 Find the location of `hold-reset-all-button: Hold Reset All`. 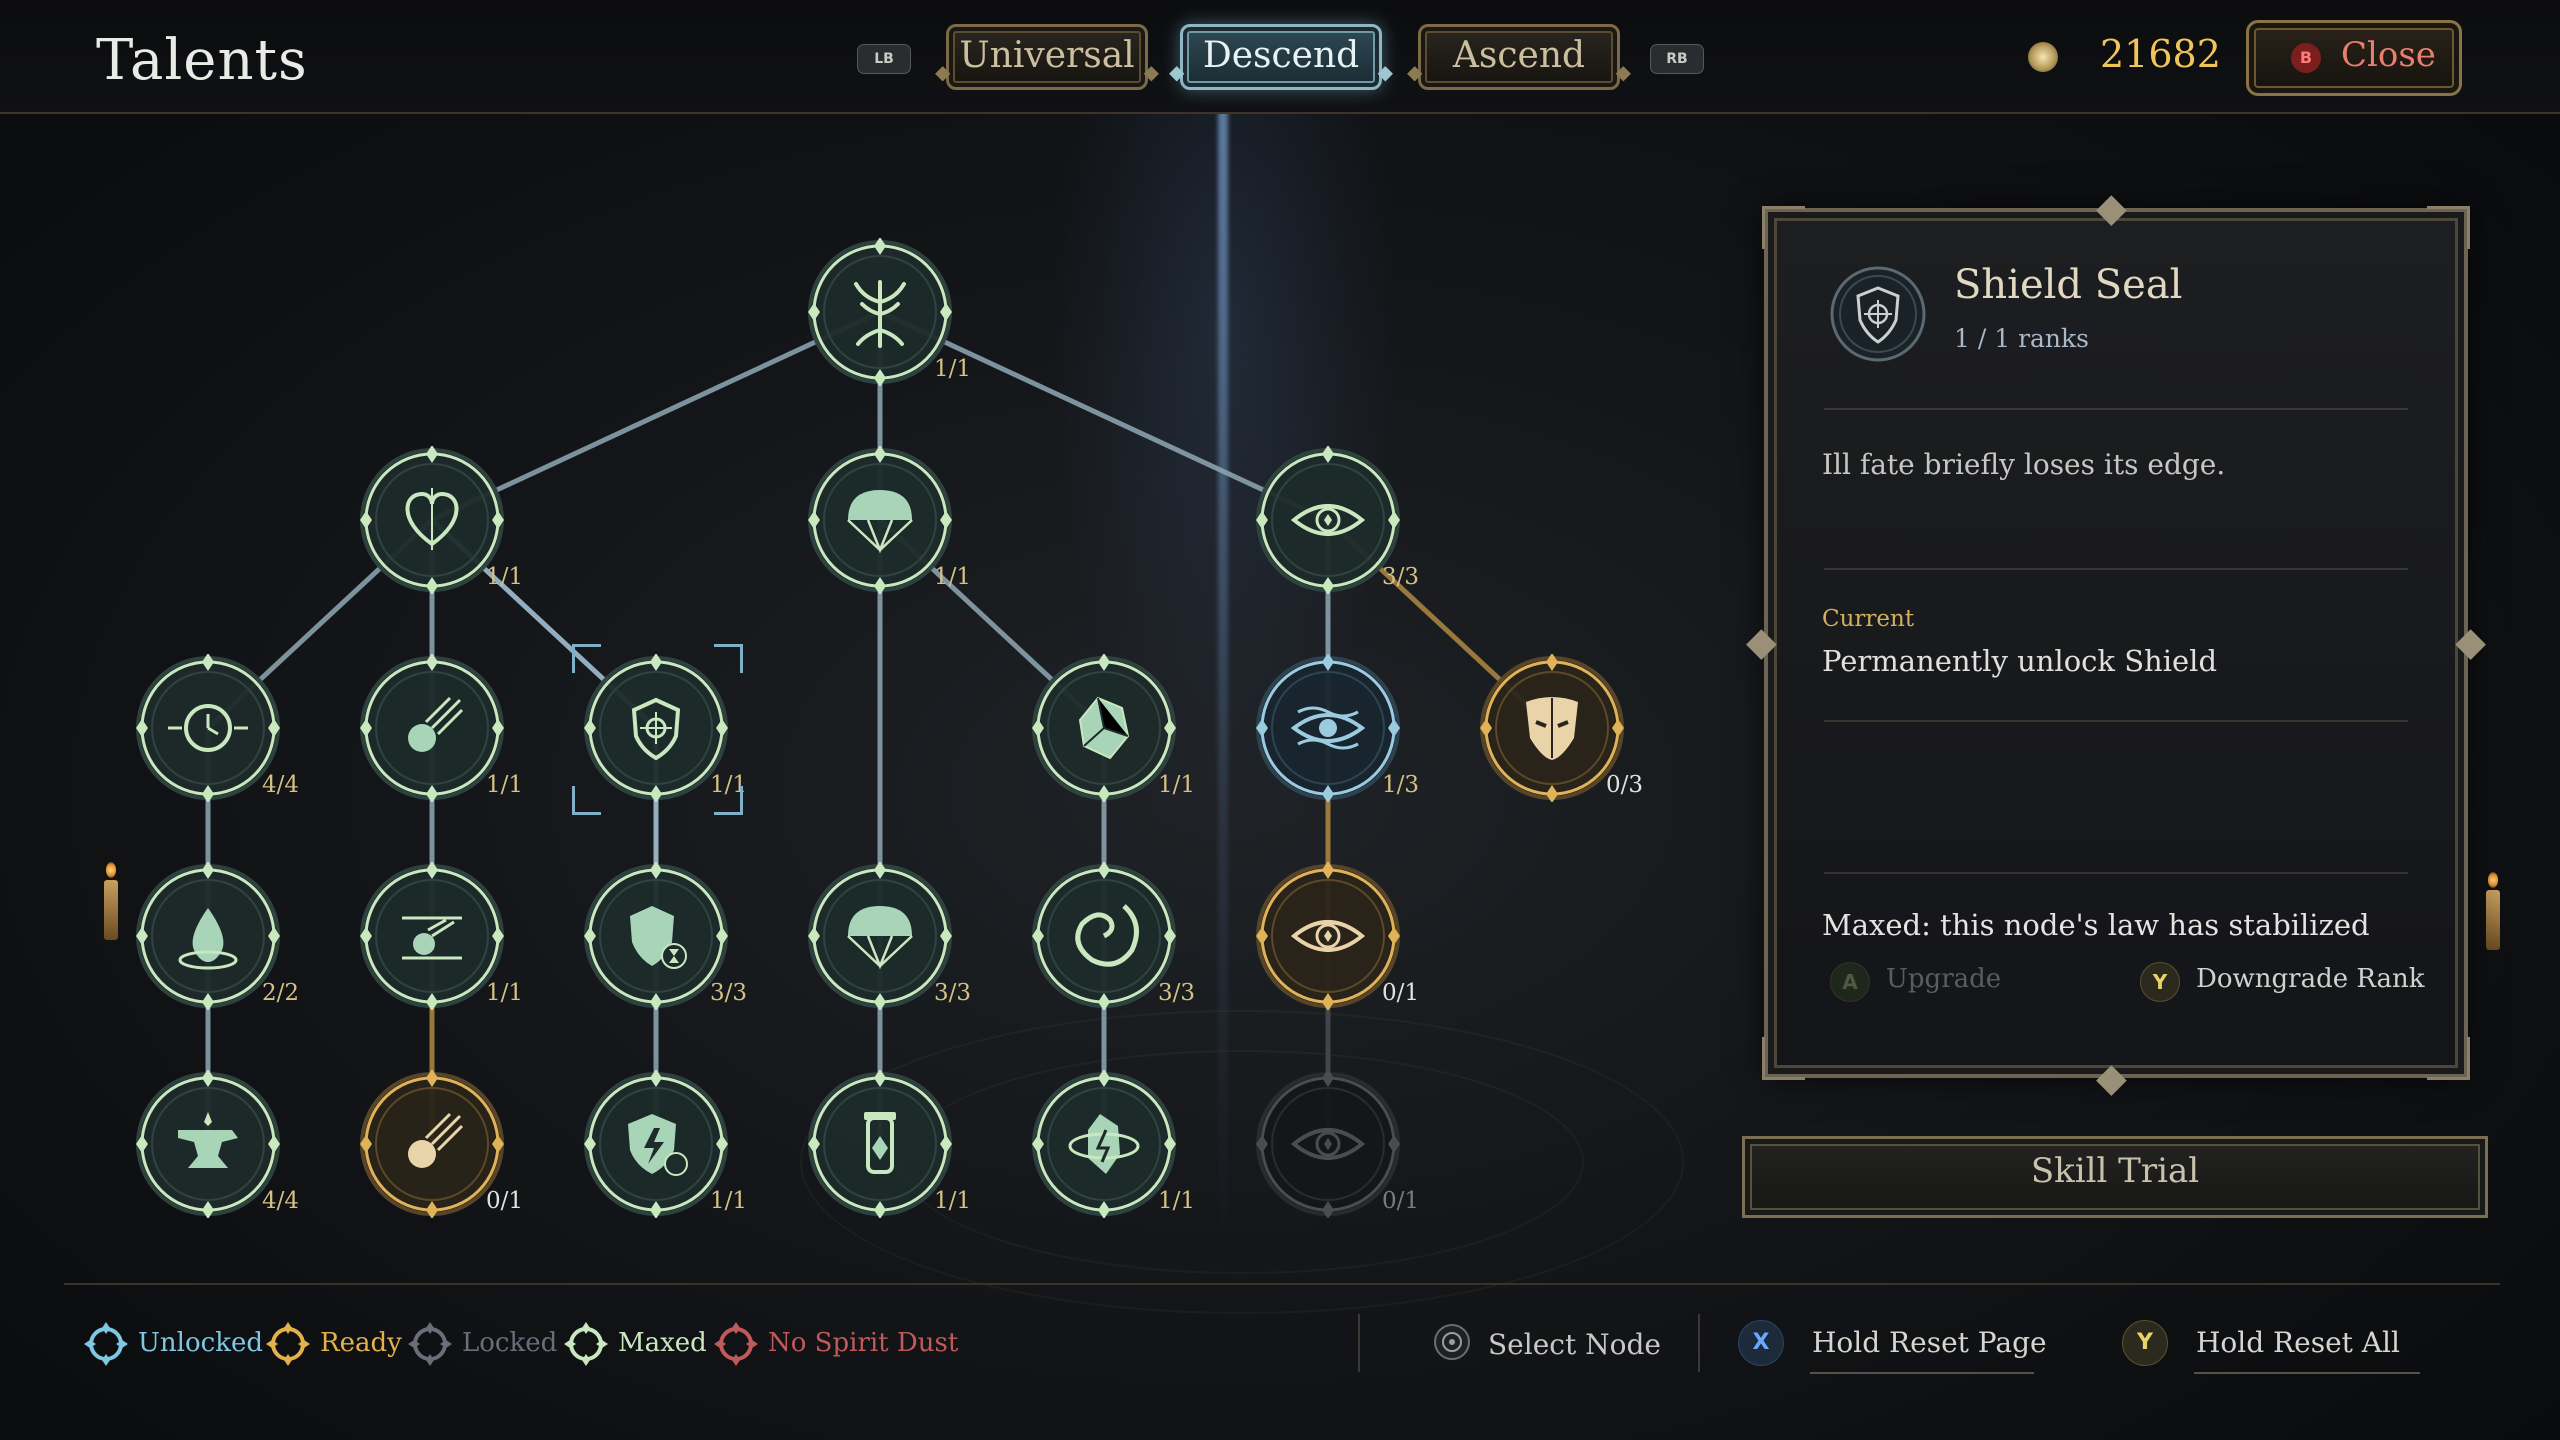

hold-reset-all-button: Hold Reset All is located at coordinates (2298, 1342).